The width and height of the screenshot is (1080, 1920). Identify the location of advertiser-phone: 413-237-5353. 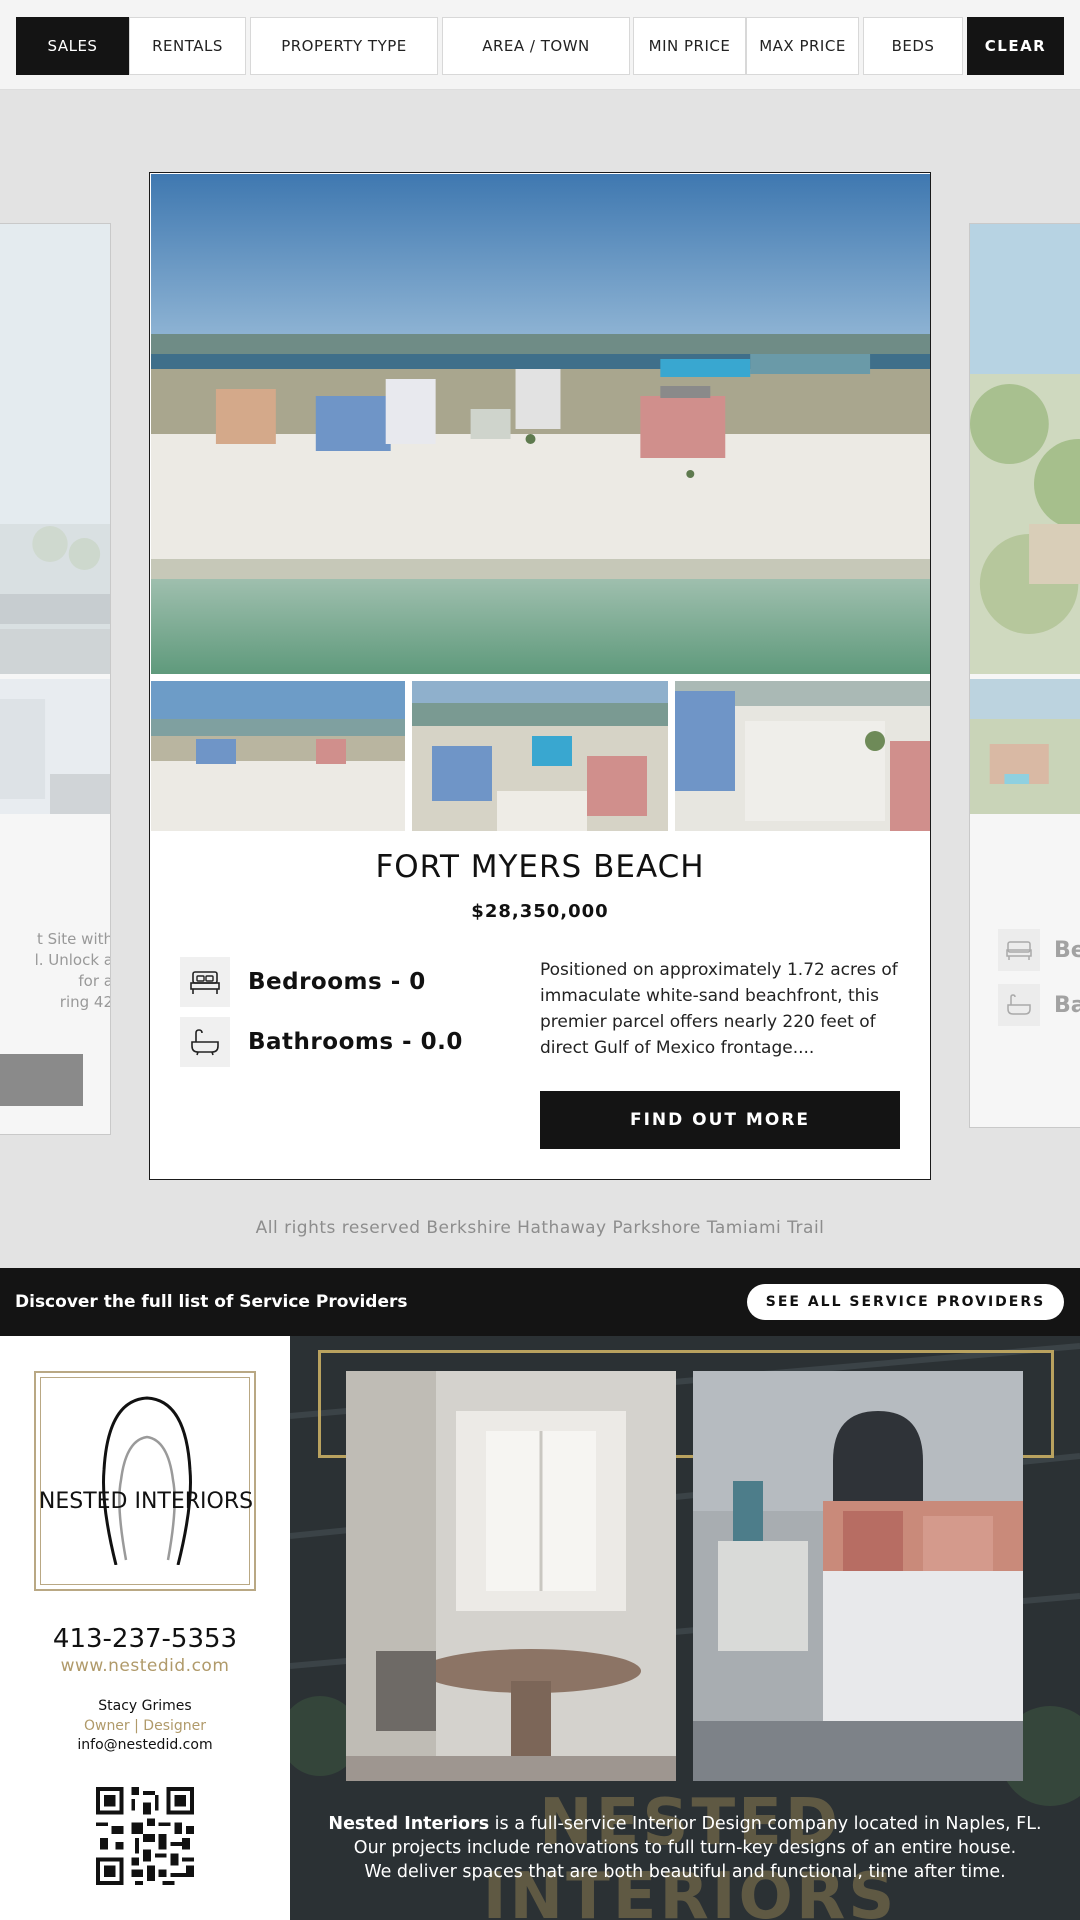
(145, 1639).